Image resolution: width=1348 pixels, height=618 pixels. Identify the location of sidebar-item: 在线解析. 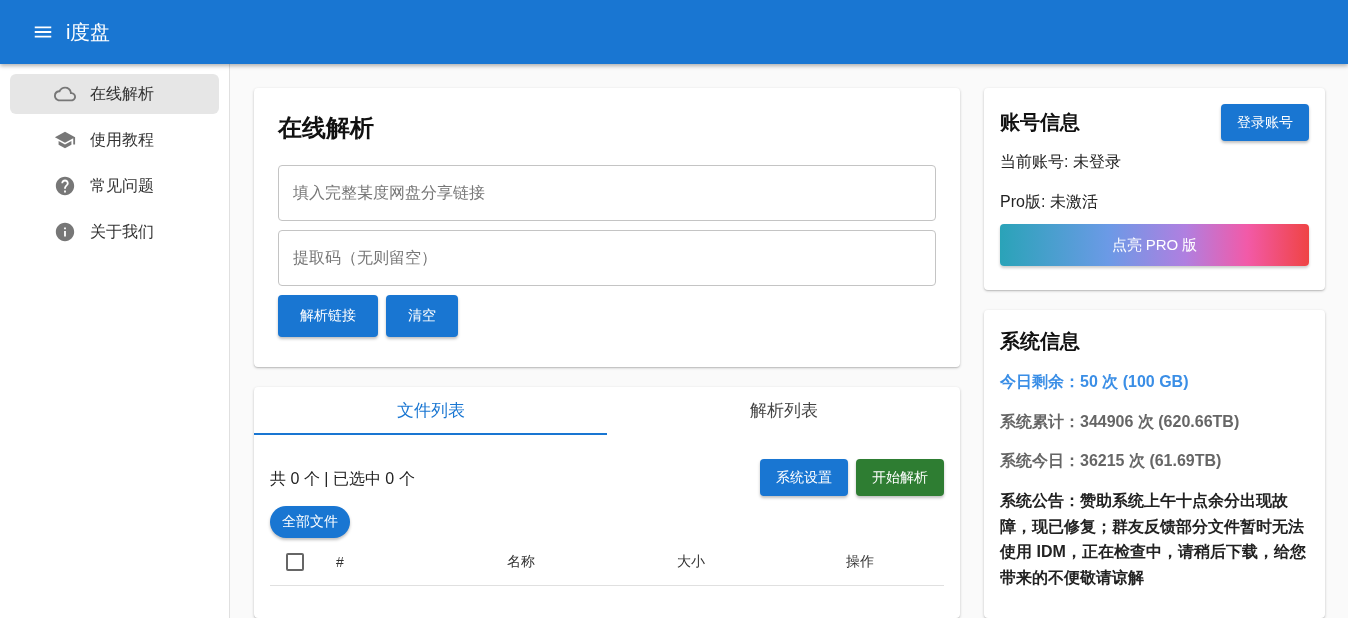
(114, 94).